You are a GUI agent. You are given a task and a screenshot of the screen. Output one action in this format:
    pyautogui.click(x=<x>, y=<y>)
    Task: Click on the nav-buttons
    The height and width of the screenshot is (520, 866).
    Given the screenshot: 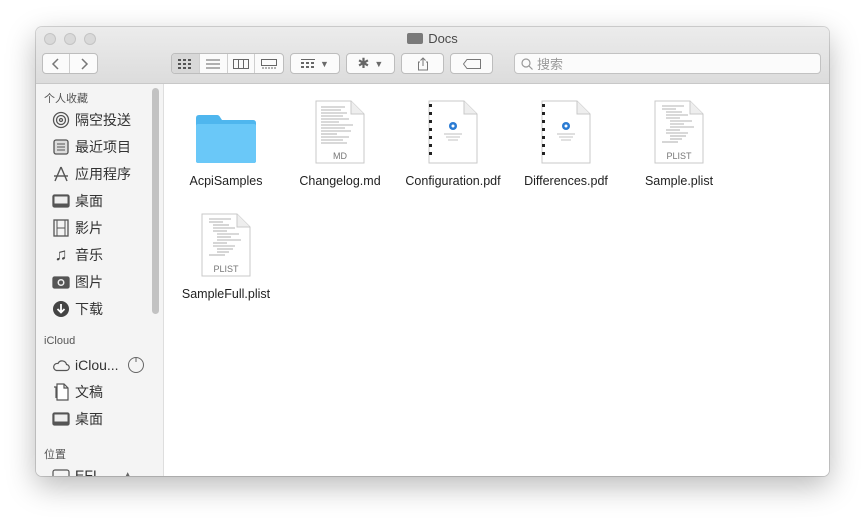 What is the action you would take?
    pyautogui.click(x=70, y=63)
    